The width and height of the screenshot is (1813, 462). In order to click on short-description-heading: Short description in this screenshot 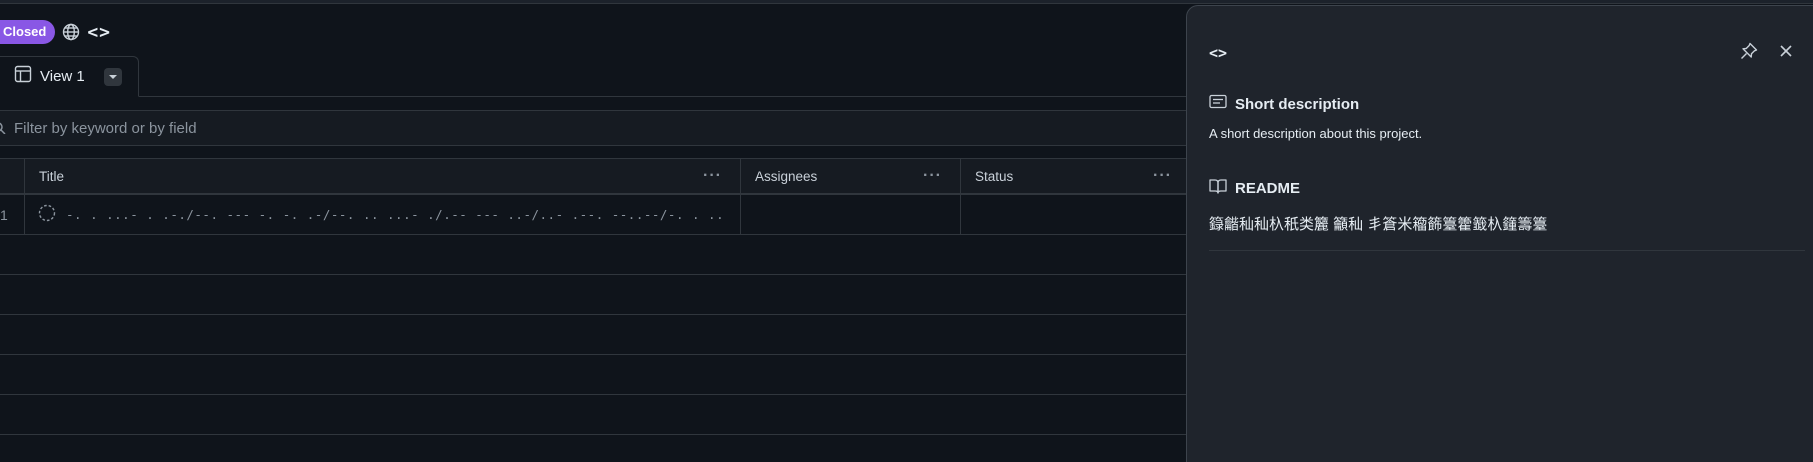, I will do `click(1297, 104)`.